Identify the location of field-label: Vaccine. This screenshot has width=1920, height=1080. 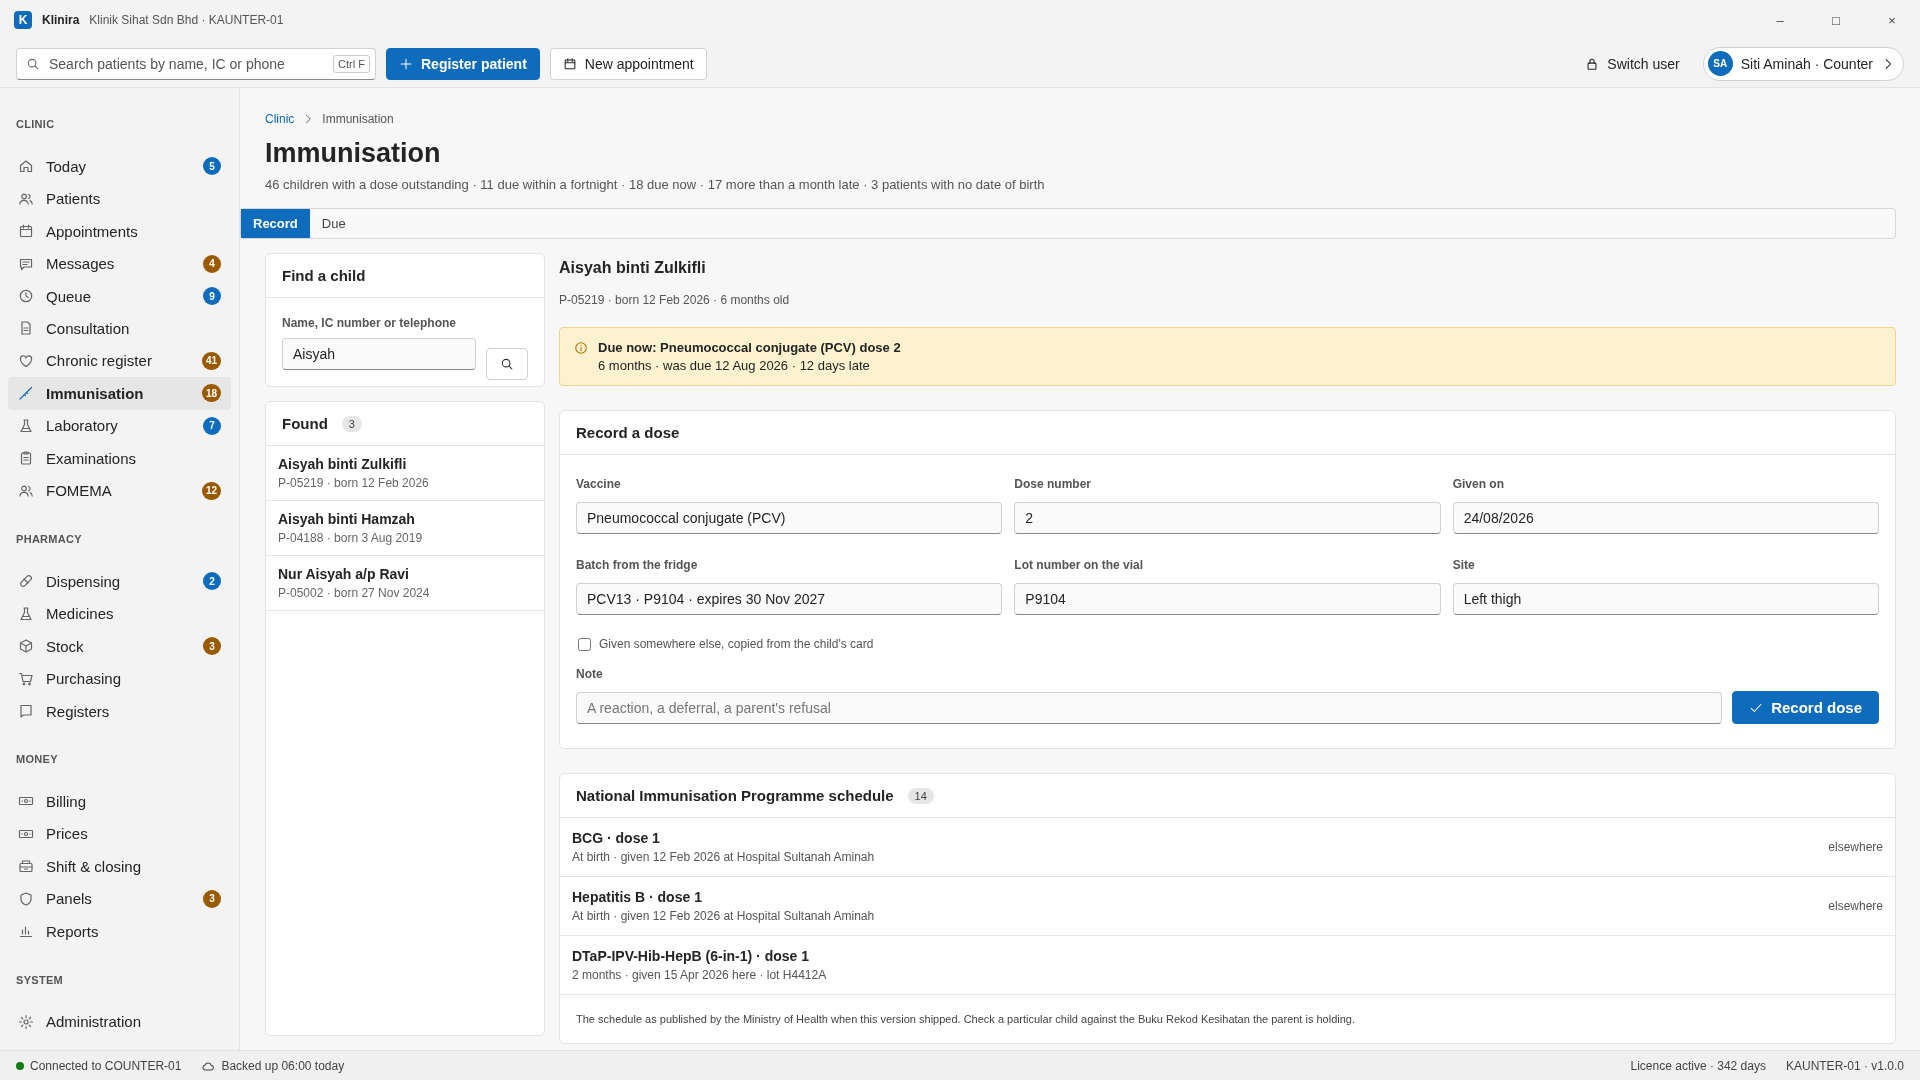
(599, 484).